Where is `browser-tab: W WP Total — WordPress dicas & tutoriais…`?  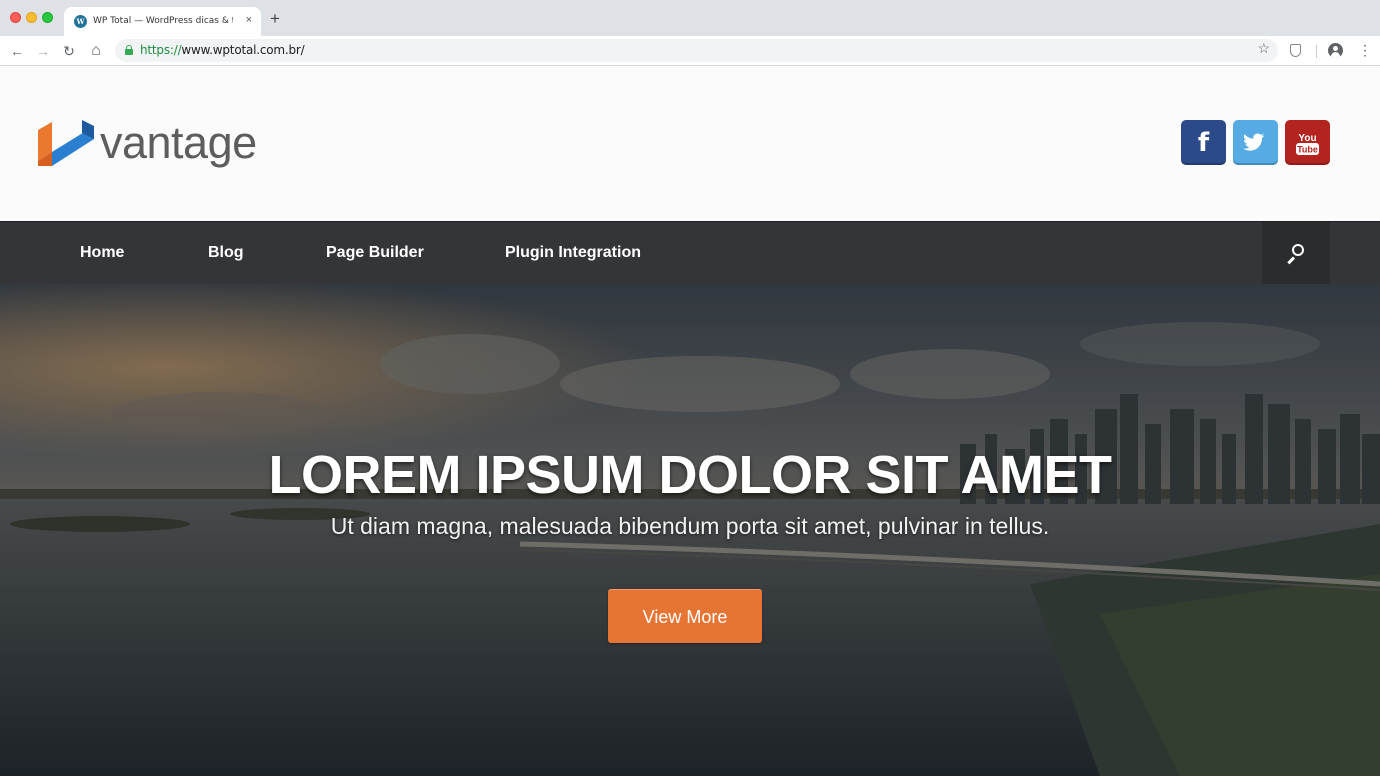
browser-tab: W WP Total — WordPress dicas & tutoriais… is located at coordinates (162, 21).